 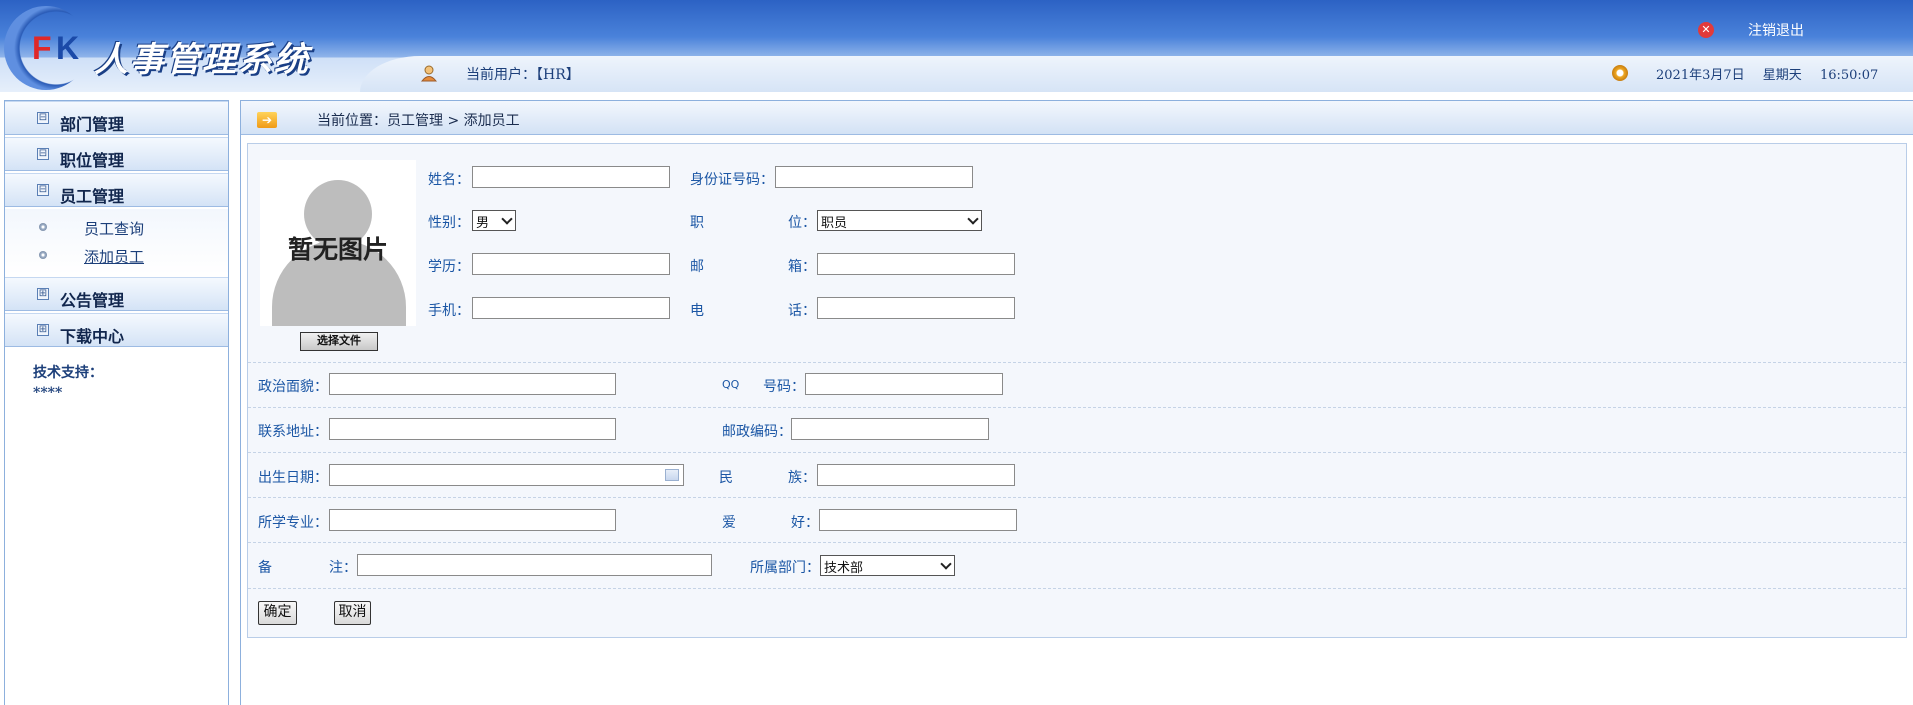 What do you see at coordinates (92, 124) in the screenshot?
I see `sidebar-menu-label: 部门管理` at bounding box center [92, 124].